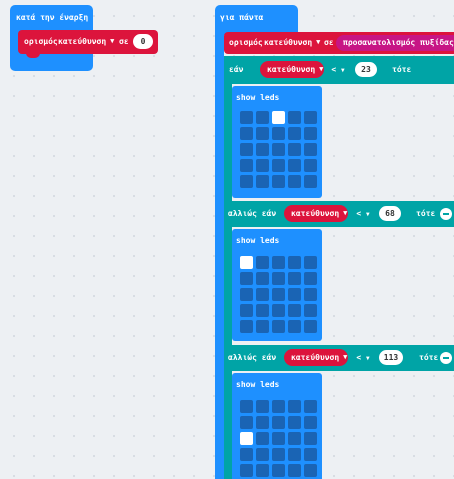 Image resolution: width=454 pixels, height=479 pixels. I want to click on operator-dropdown-1: < ▼, so click(338, 69).